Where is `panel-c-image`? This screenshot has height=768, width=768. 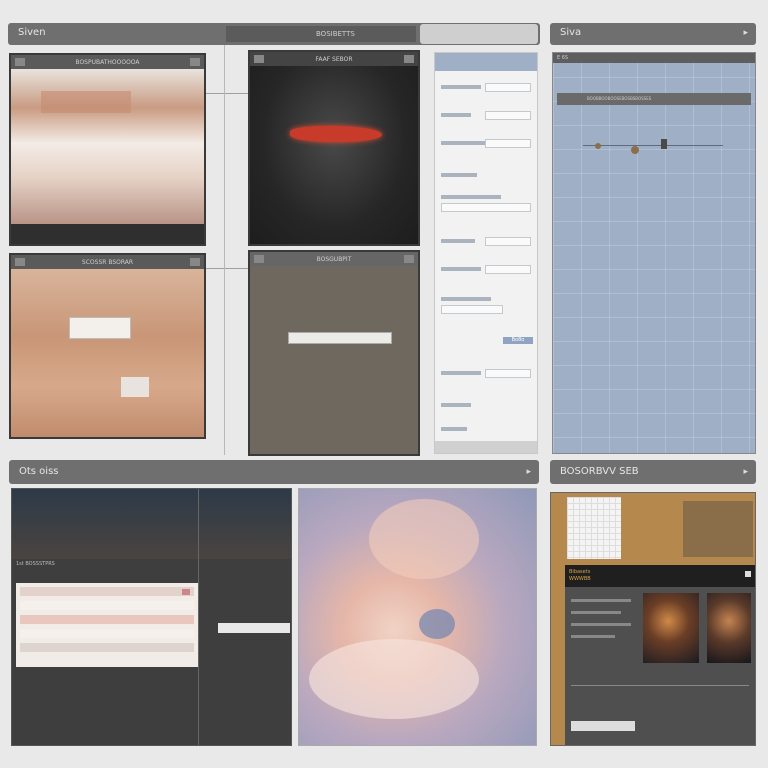
panel-c-image is located at coordinates (107, 353).